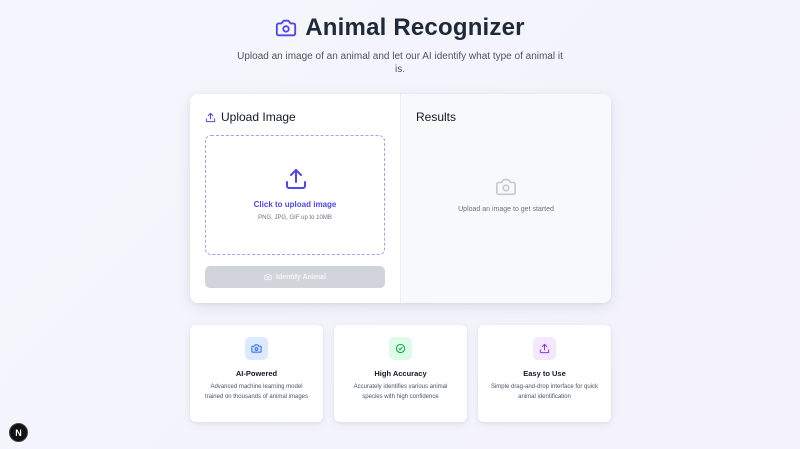 This screenshot has height=449, width=800. Describe the element at coordinates (301, 277) in the screenshot. I see `identify-button-label: Identify Animal` at that location.